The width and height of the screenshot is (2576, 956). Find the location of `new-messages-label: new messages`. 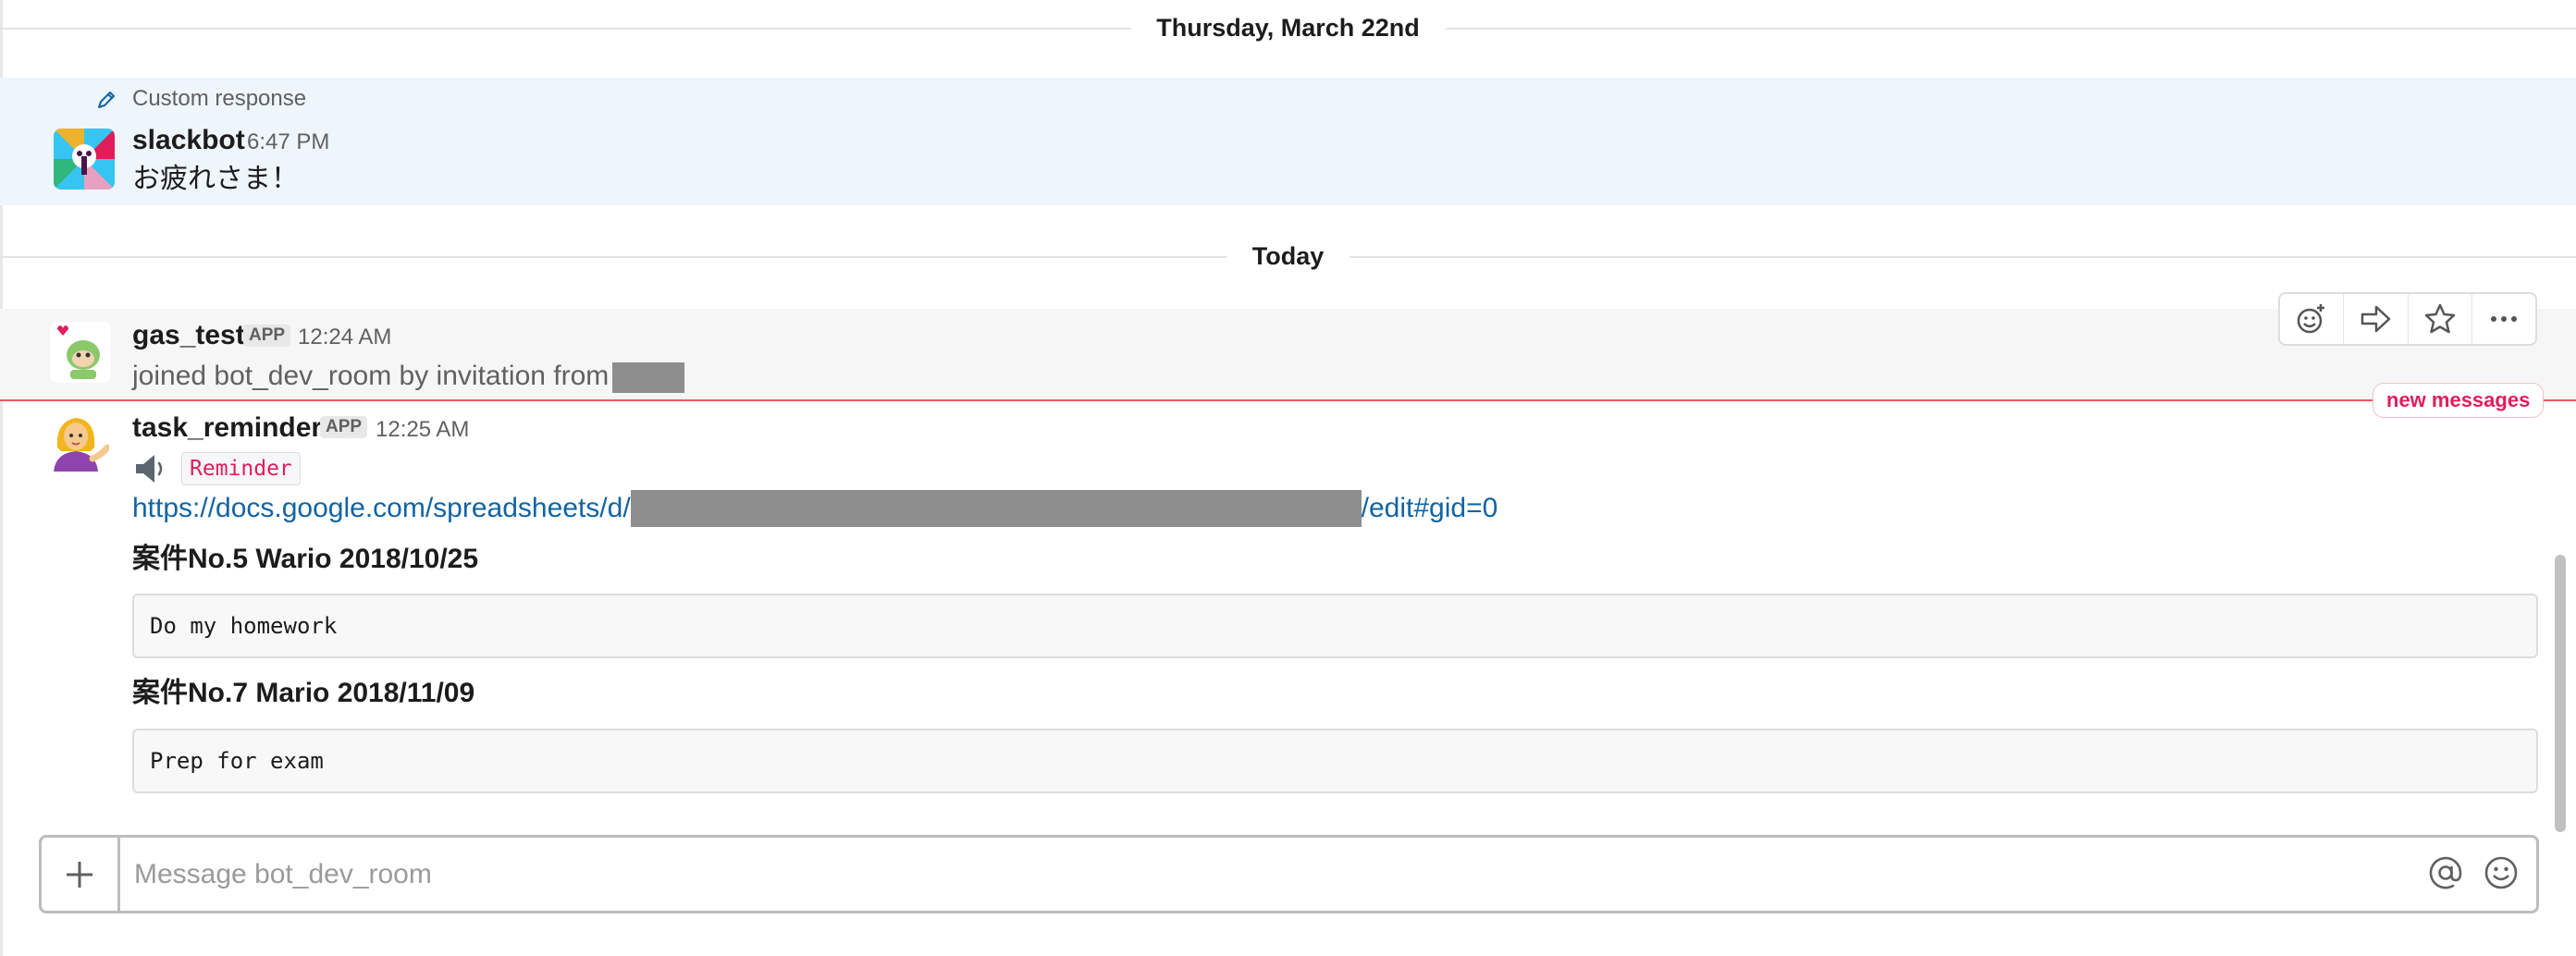

new-messages-label: new messages is located at coordinates (2459, 400).